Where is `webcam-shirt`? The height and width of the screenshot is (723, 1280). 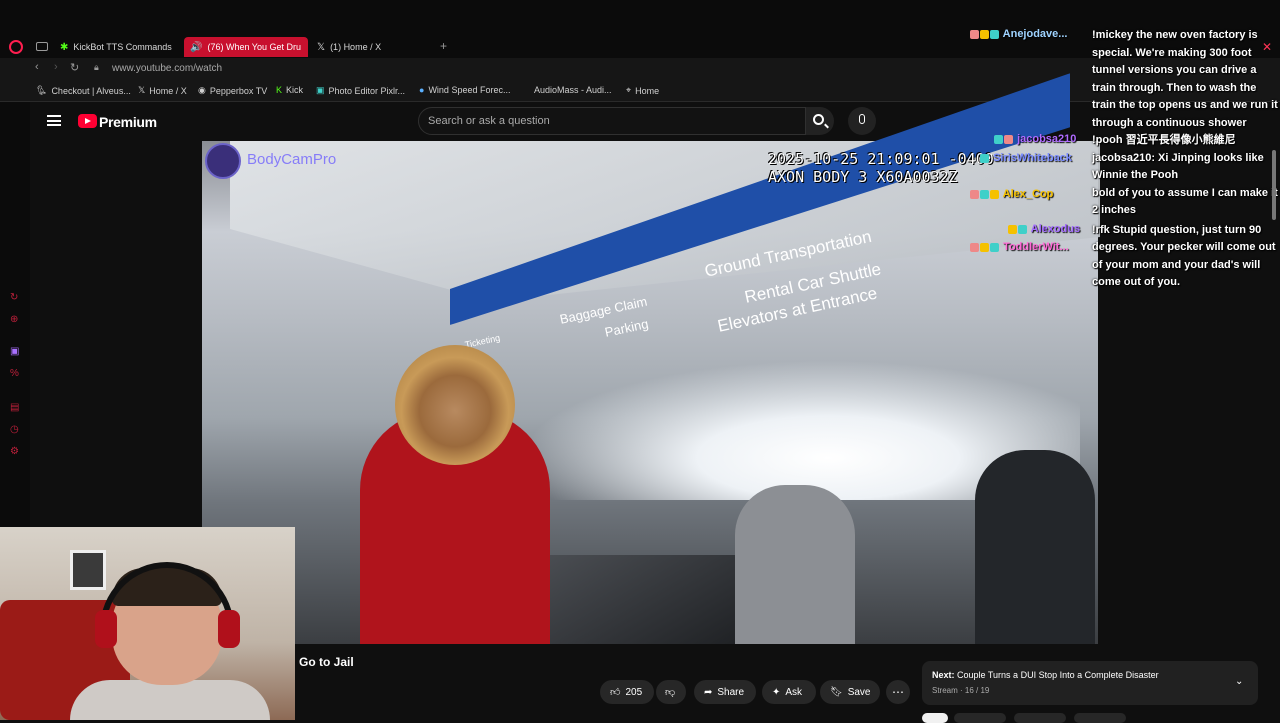 webcam-shirt is located at coordinates (170, 700).